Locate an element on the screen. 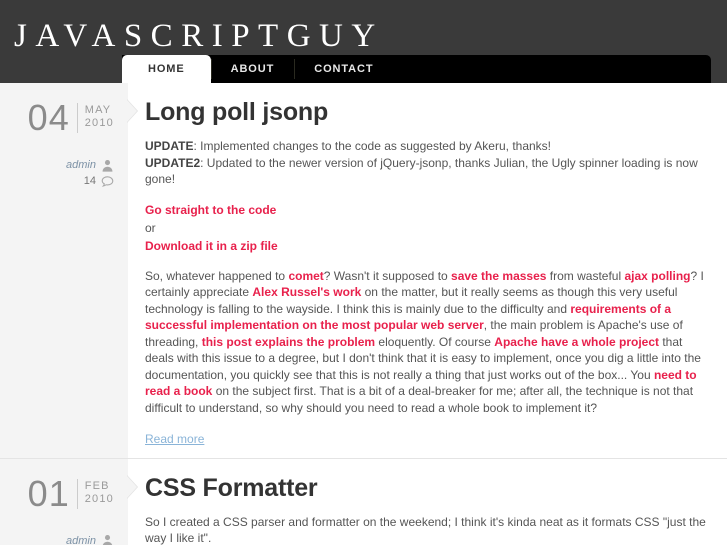 This screenshot has height=545, width=727. post-date-monthyear: MAY 2010 is located at coordinates (99, 115).